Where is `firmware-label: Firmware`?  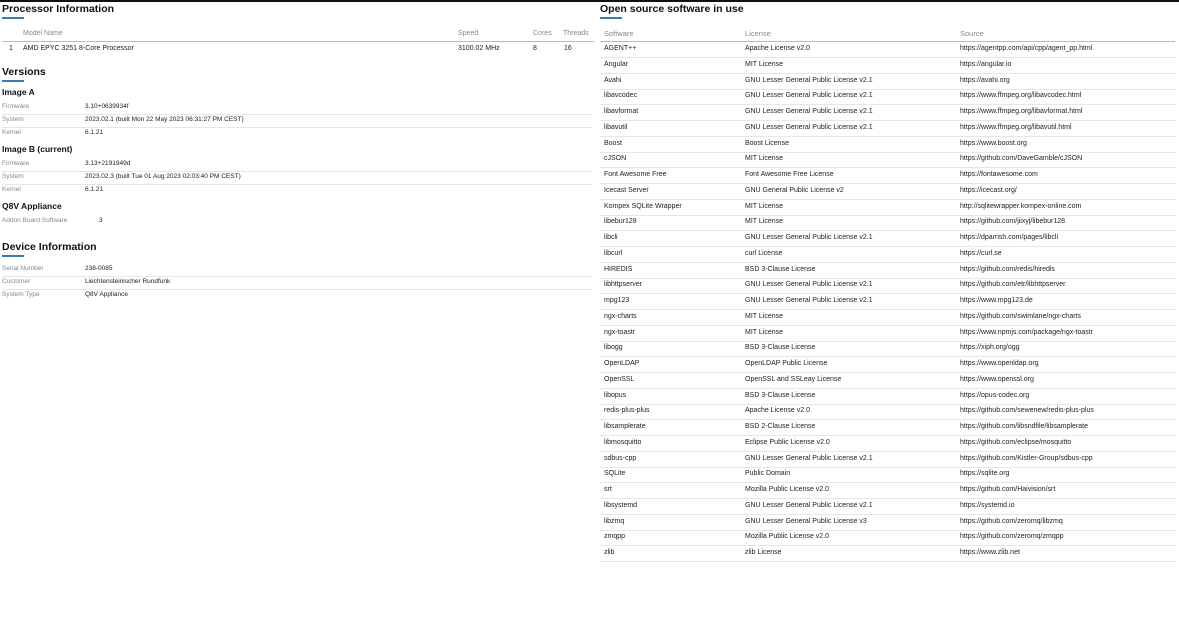 firmware-label: Firmware is located at coordinates (16, 163).